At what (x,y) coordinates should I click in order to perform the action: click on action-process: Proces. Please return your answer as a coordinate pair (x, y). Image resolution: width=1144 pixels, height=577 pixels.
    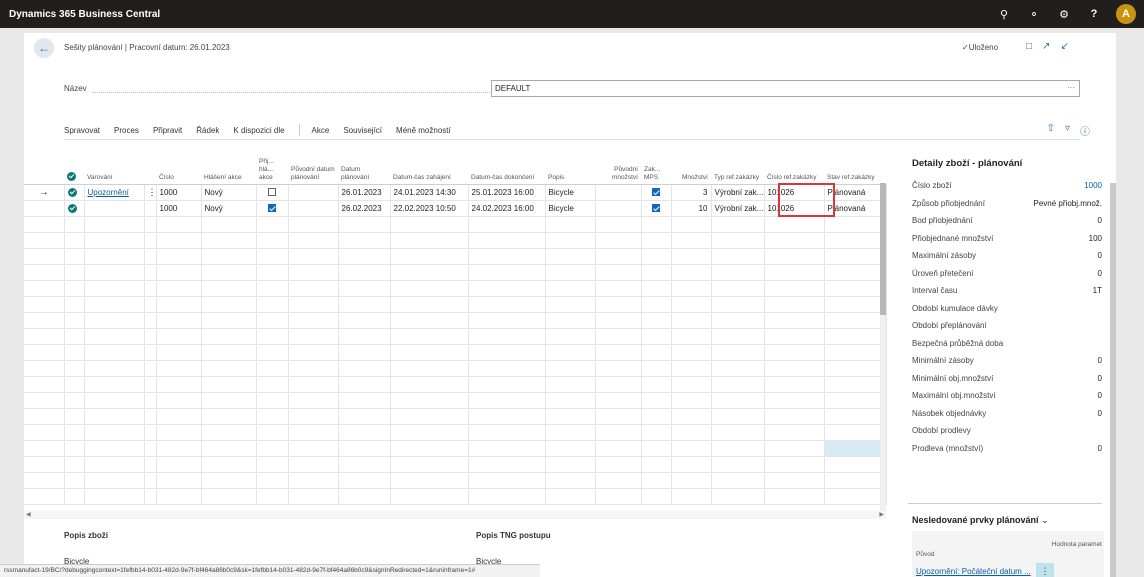
    Looking at the image, I should click on (126, 130).